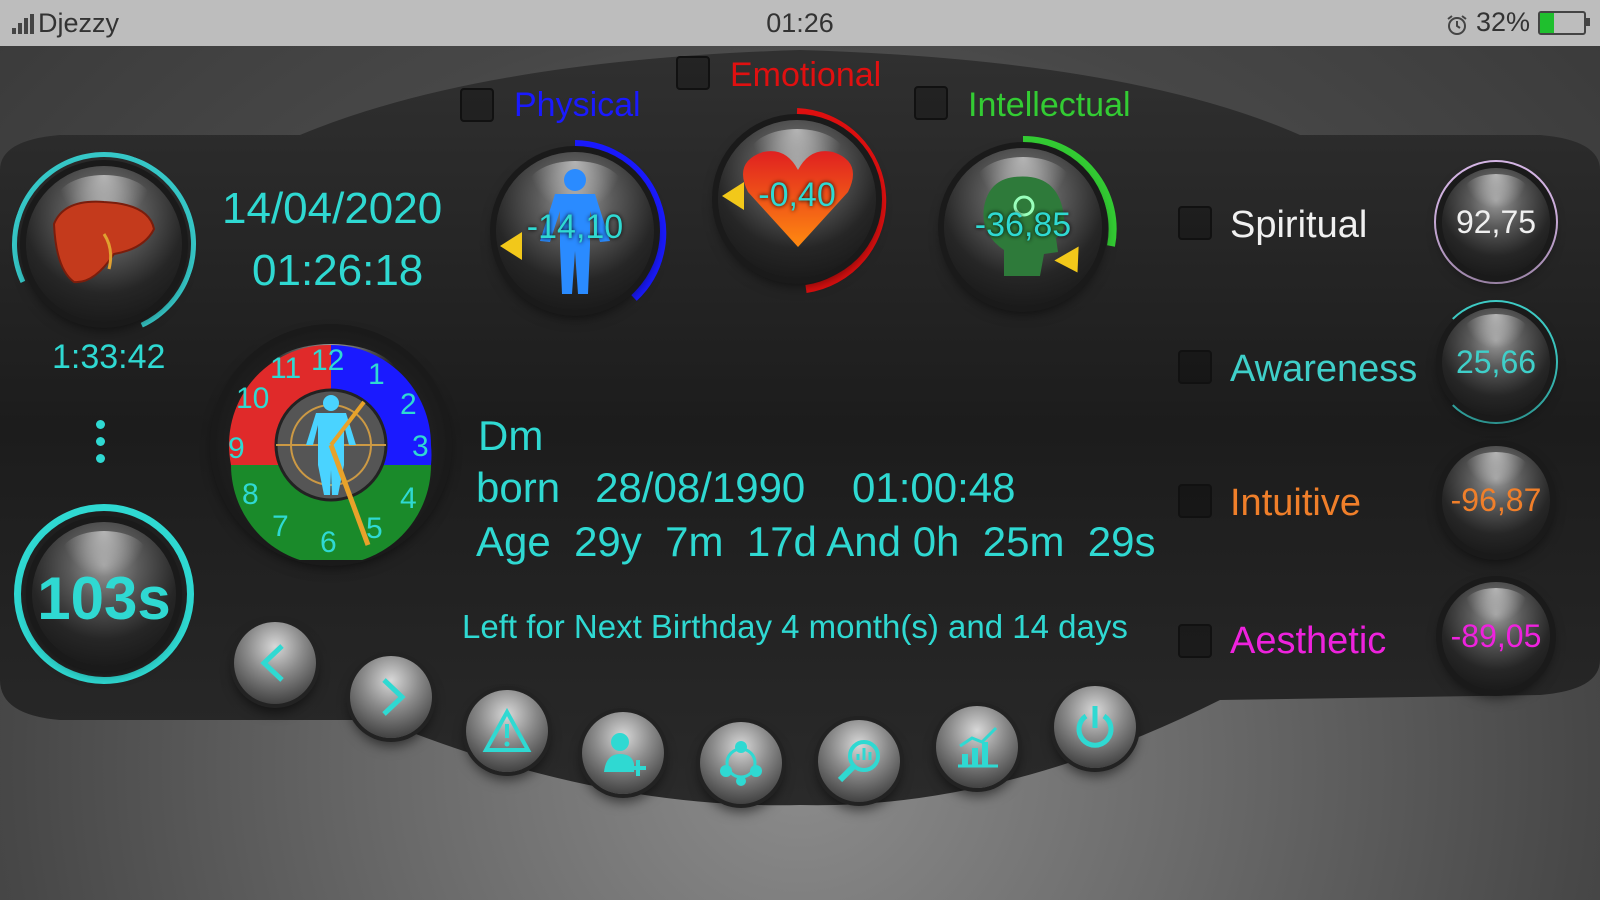  I want to click on aesthetic-checkbox, so click(1195, 641).